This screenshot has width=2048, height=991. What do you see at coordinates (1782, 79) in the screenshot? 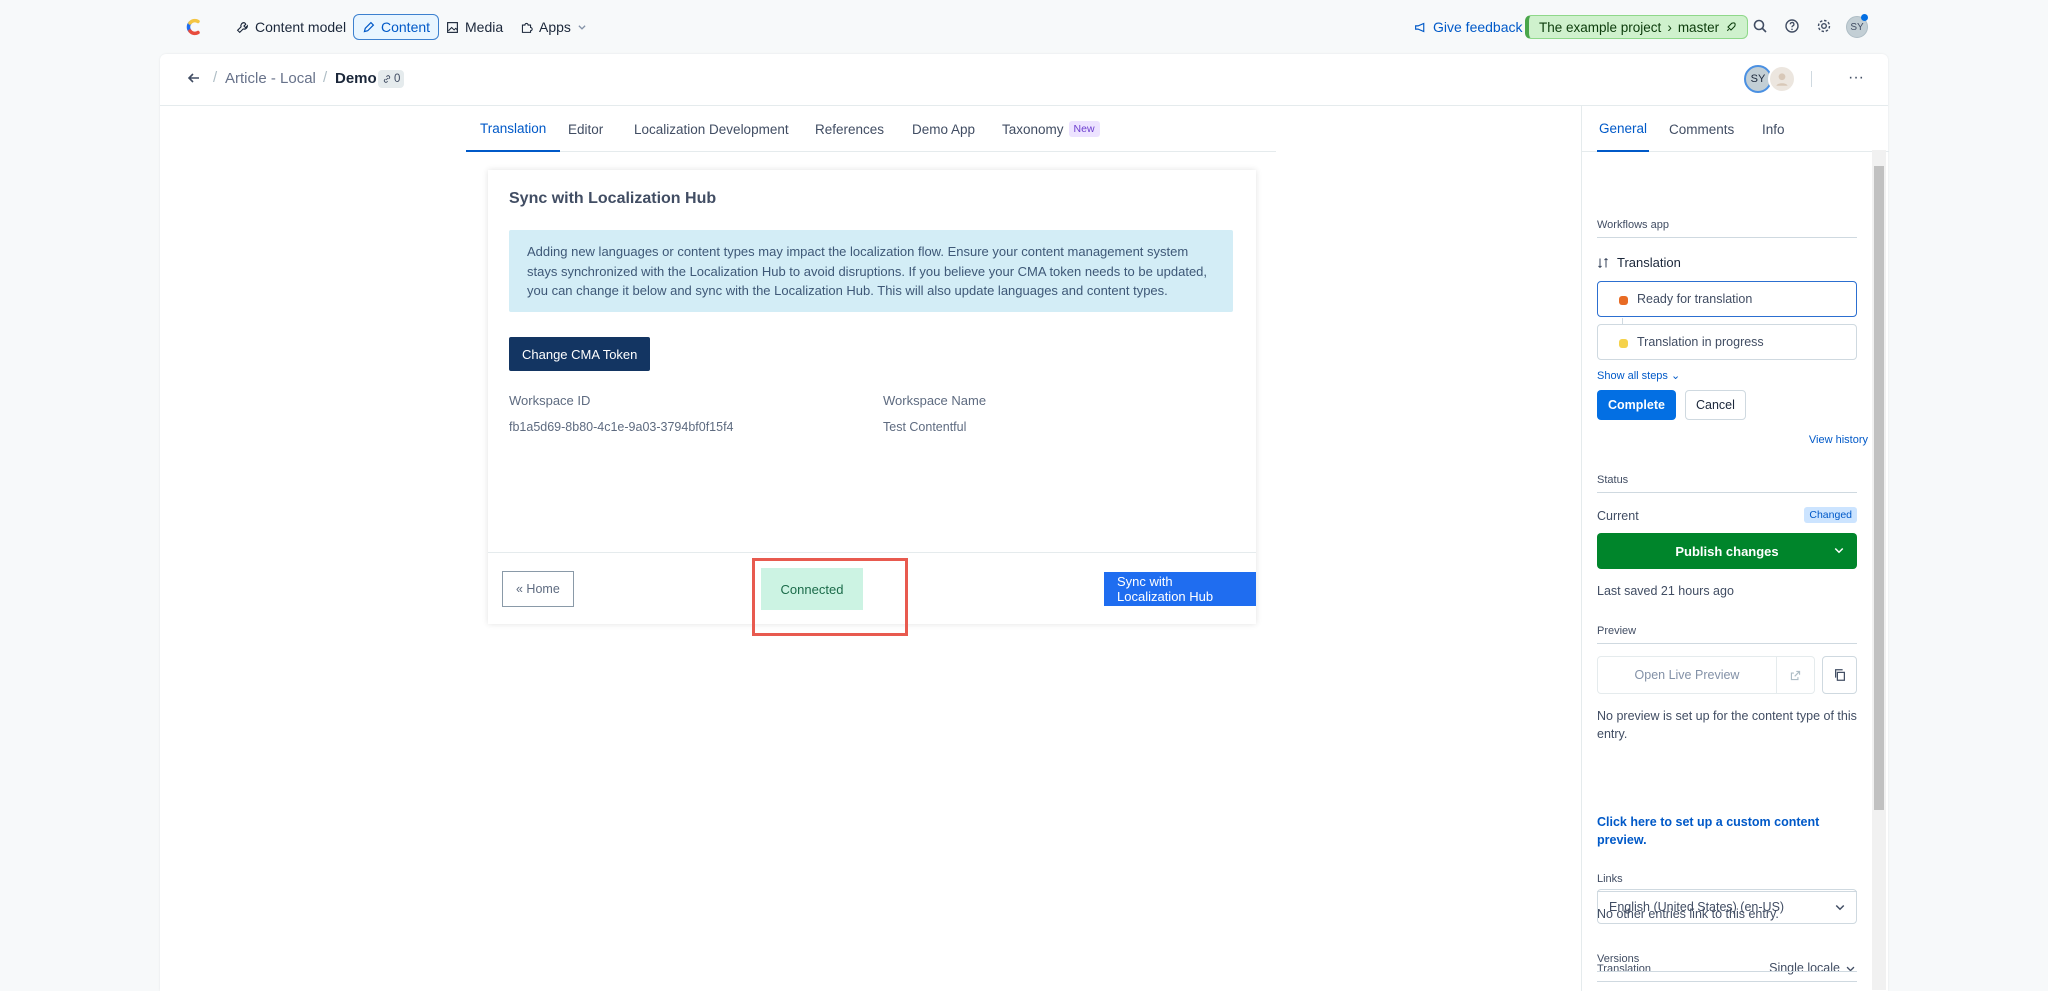
I see `collaborator-avatar-photo` at bounding box center [1782, 79].